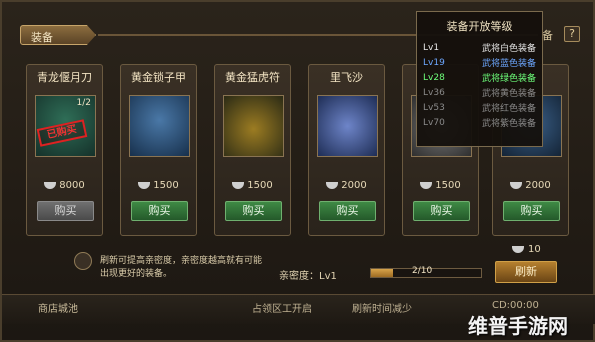 The width and height of the screenshot is (595, 342). I want to click on level-desc: 武将黄色装备, so click(508, 94).